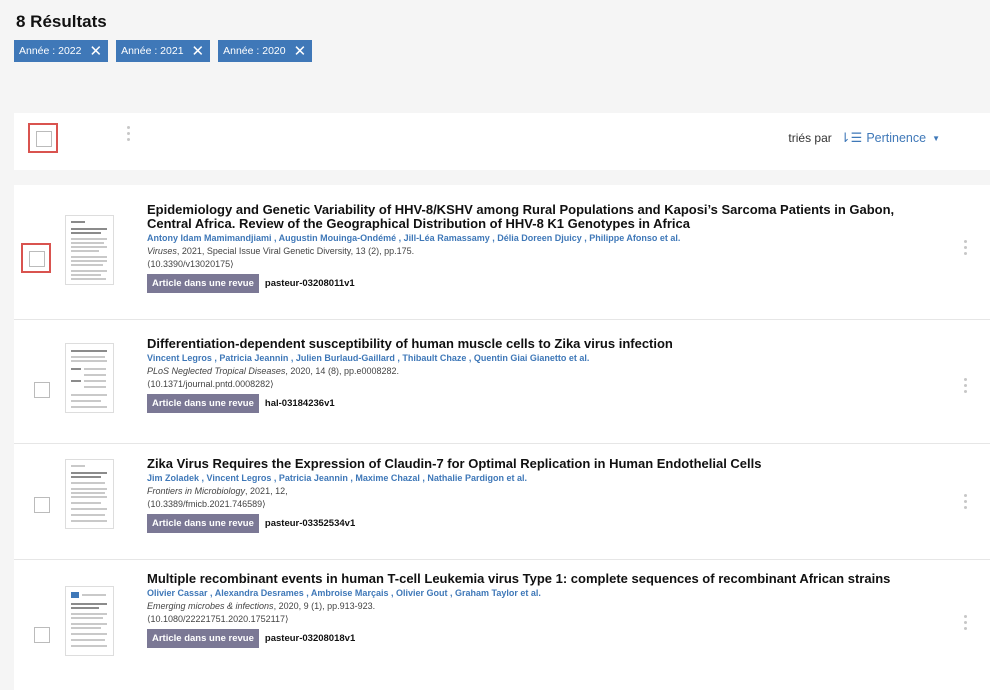 The image size is (990, 690). What do you see at coordinates (936, 138) in the screenshot?
I see `caret-down-icon: ▼` at bounding box center [936, 138].